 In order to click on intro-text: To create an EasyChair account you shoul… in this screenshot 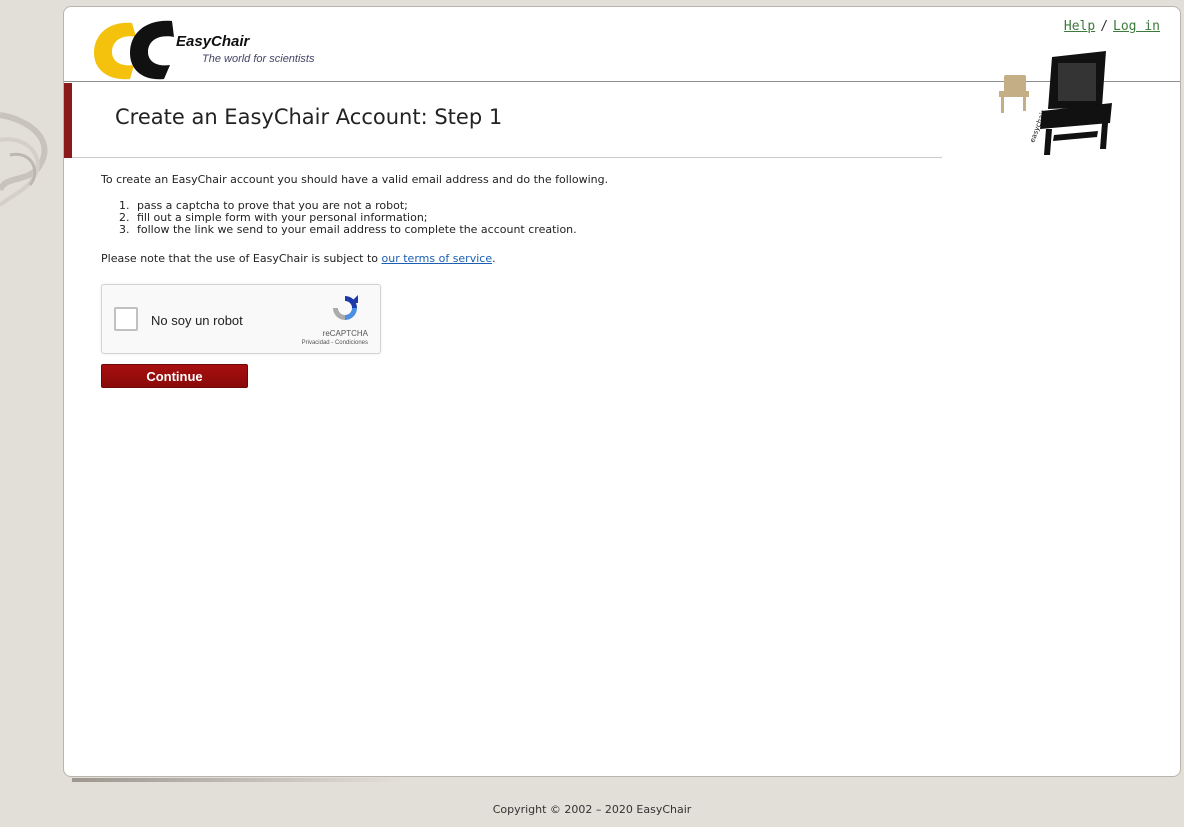, I will do `click(355, 179)`.